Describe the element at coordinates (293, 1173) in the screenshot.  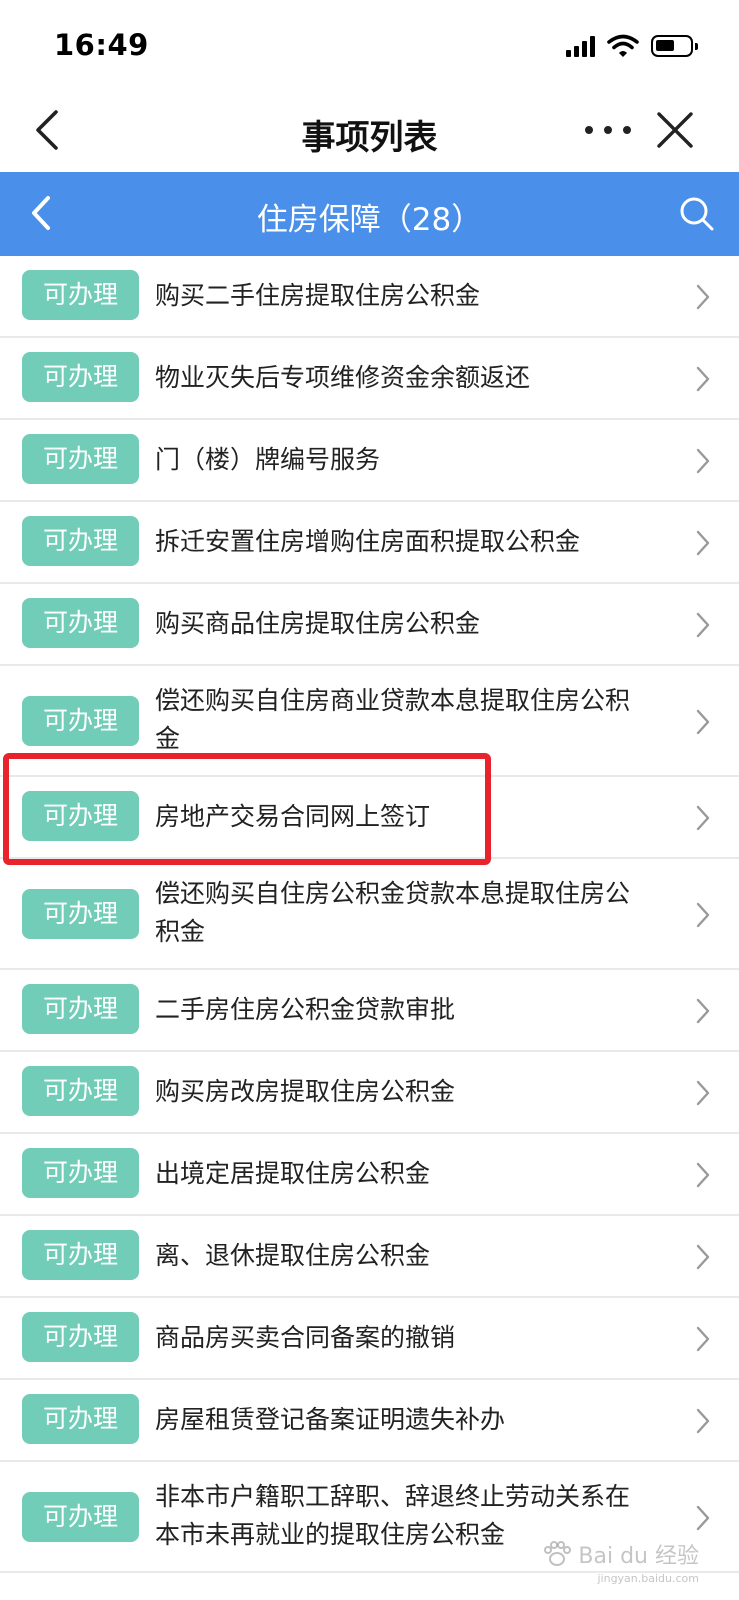
I see `list-item-label: 出境定居提取住房公积金` at that location.